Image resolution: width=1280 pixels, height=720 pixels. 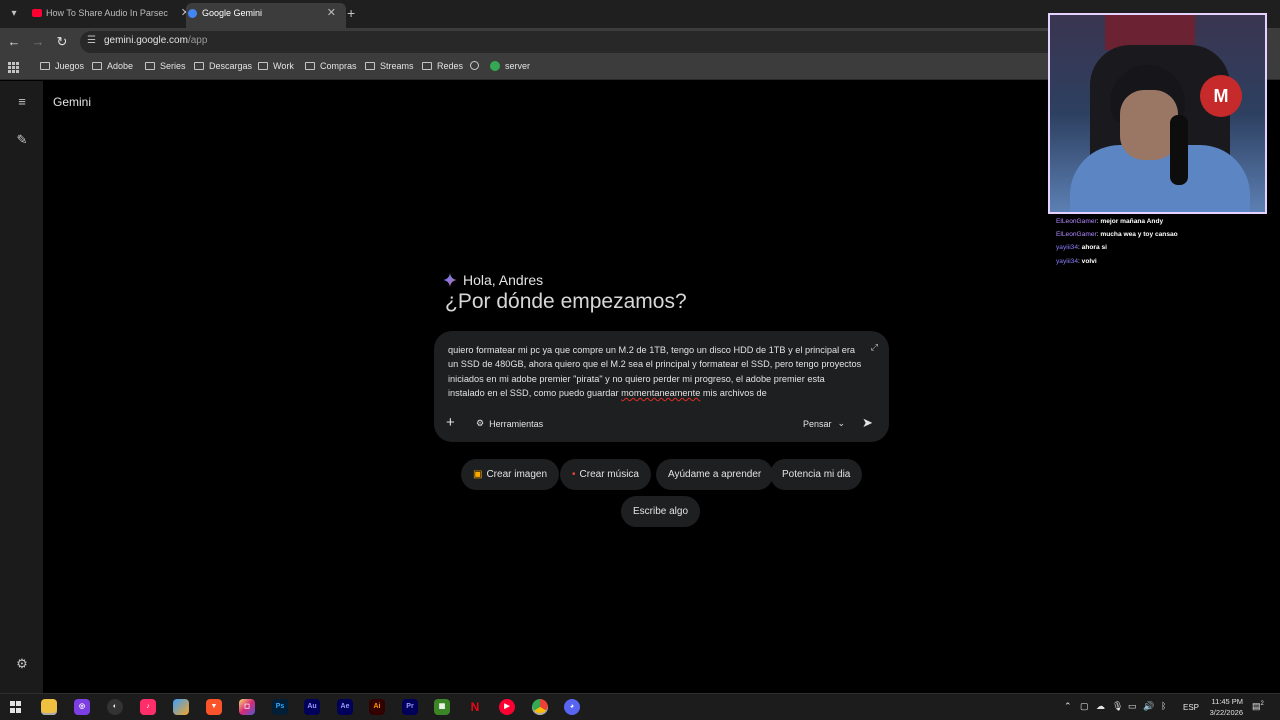 I want to click on system-clock: 11:45 PM 3/22/2026, so click(x=1223, y=707).